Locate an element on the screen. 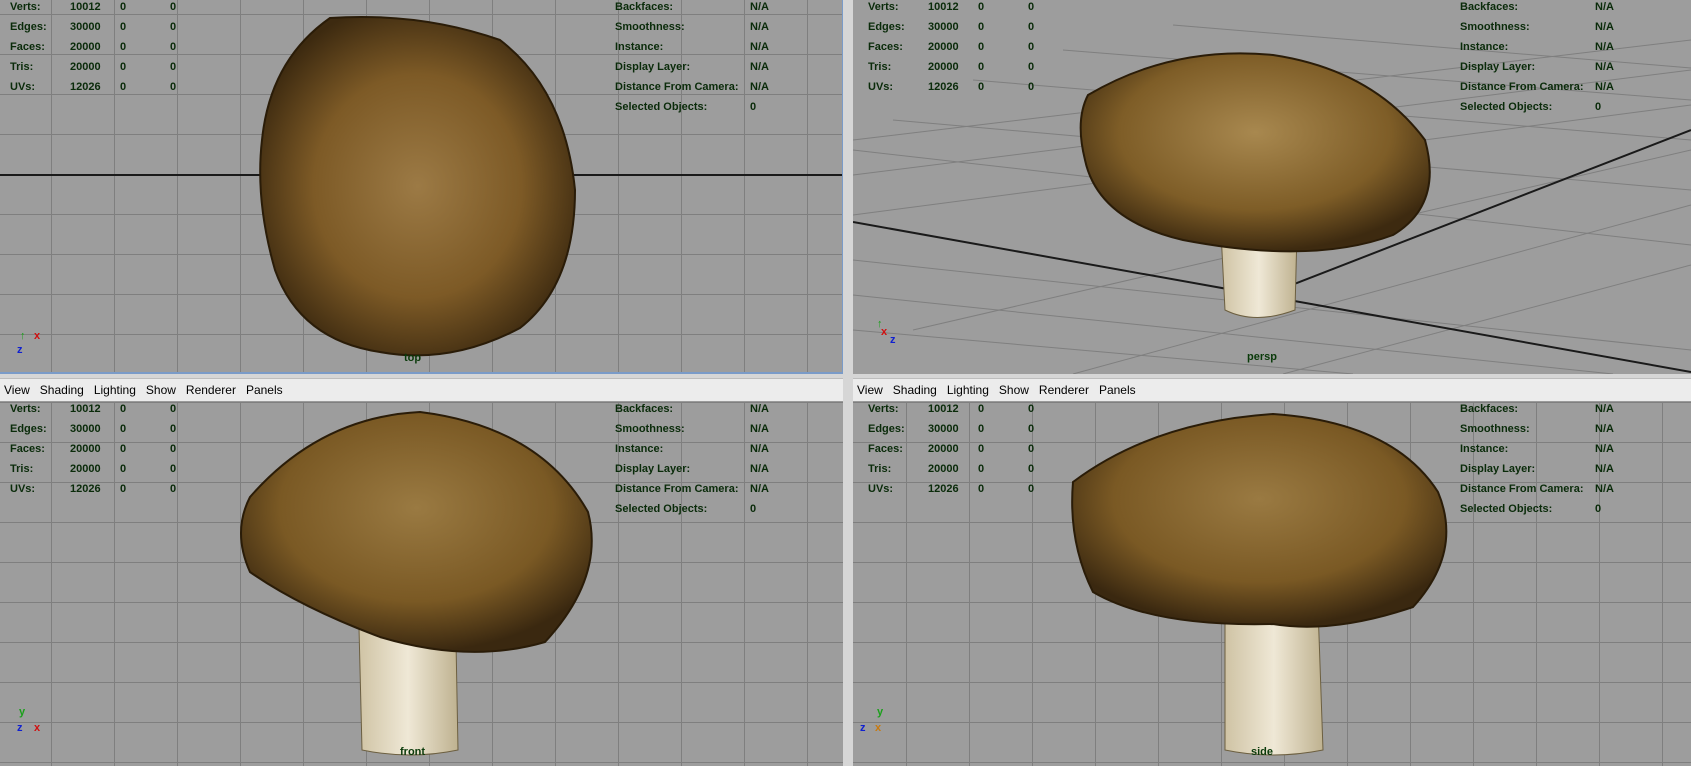  hud-label: Tris: is located at coordinates (880, 67).